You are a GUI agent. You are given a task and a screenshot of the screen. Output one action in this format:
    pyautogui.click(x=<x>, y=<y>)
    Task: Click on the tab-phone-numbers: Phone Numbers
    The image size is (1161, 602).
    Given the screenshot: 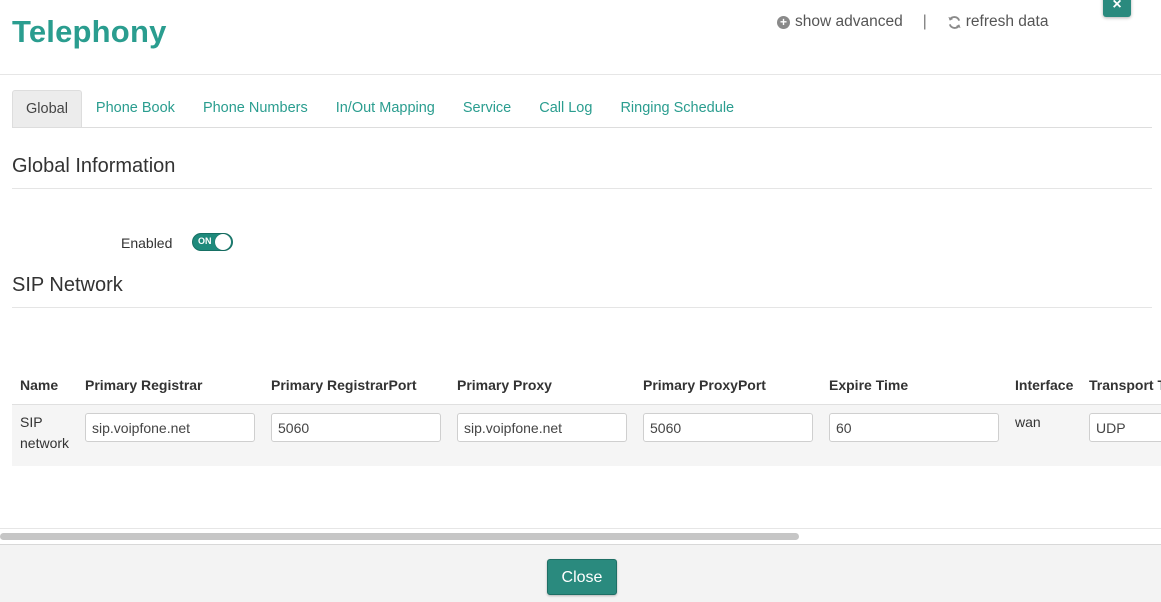 What is the action you would take?
    pyautogui.click(x=255, y=108)
    